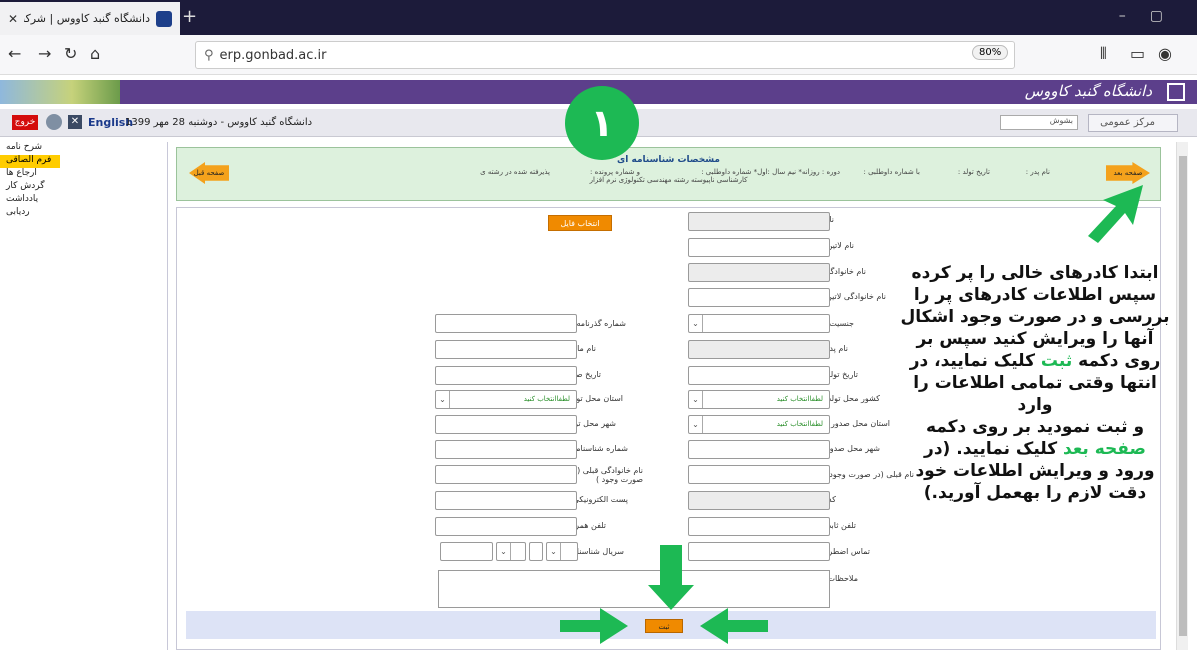 The height and width of the screenshot is (650, 1197). I want to click on instruction-line: ابتدا کادرهای خالی را پر کرده, so click(1035, 273).